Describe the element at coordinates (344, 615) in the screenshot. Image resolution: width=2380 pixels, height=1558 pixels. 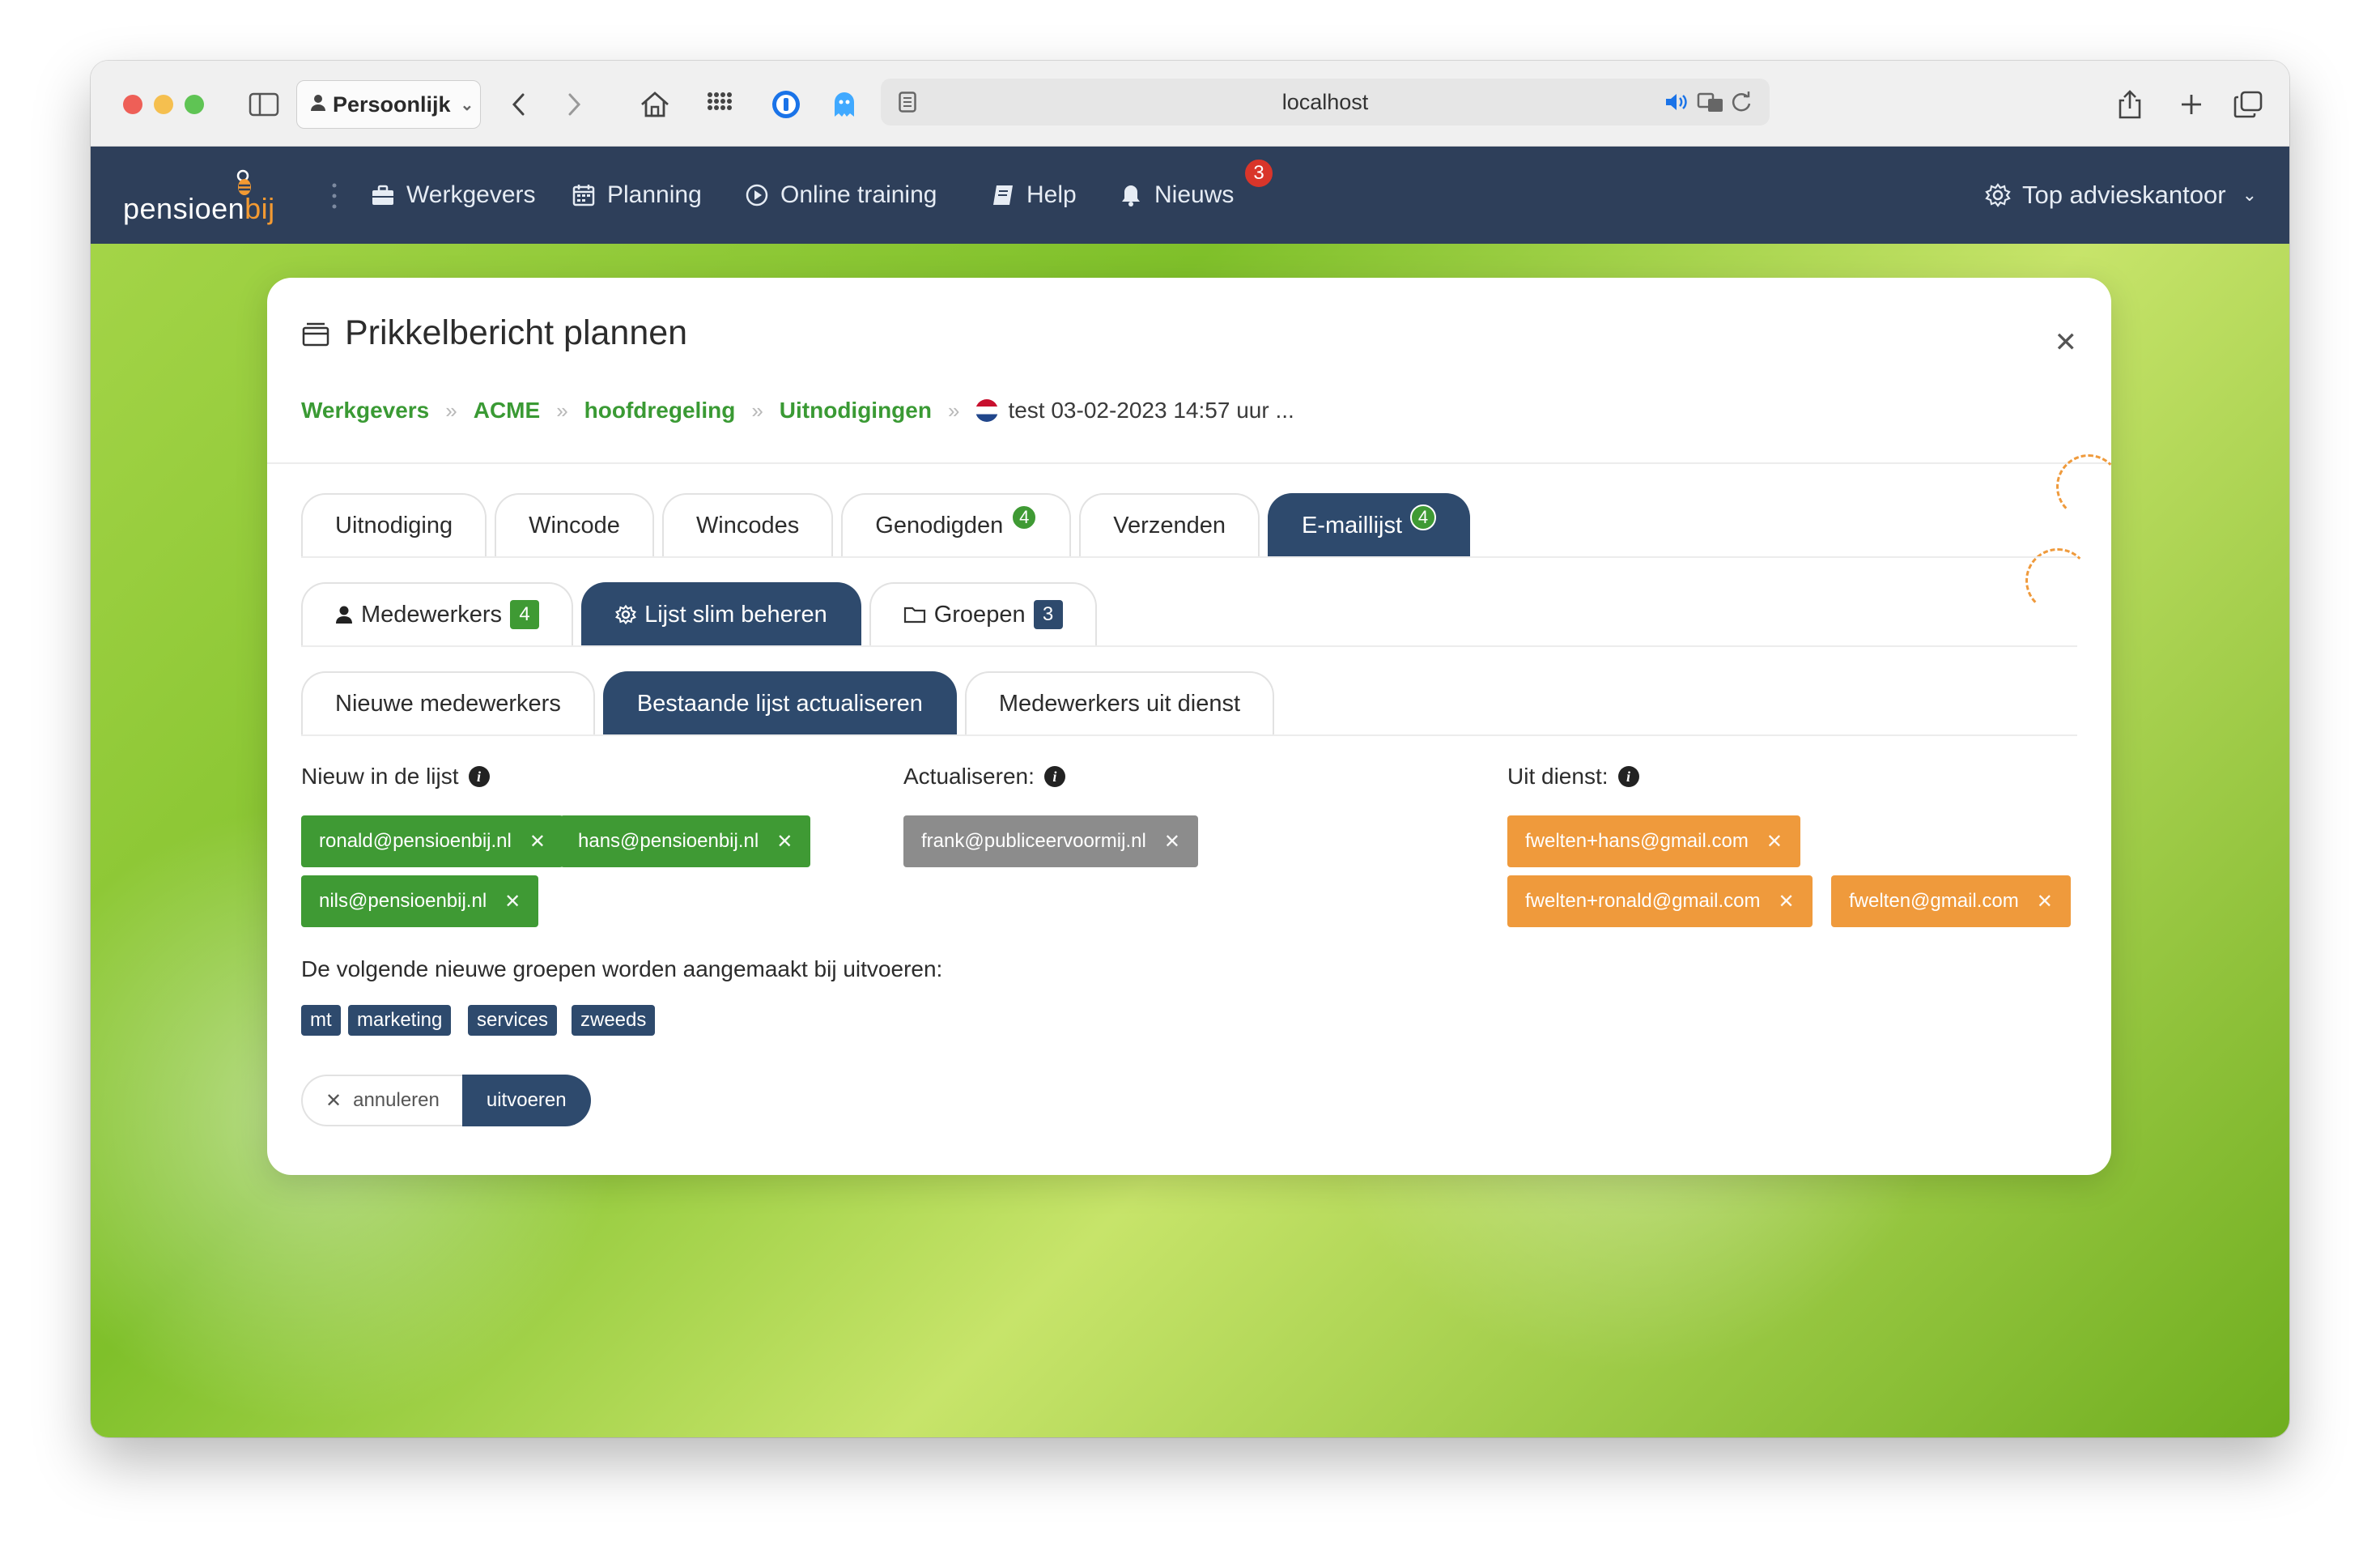
I see `person-icon` at that location.